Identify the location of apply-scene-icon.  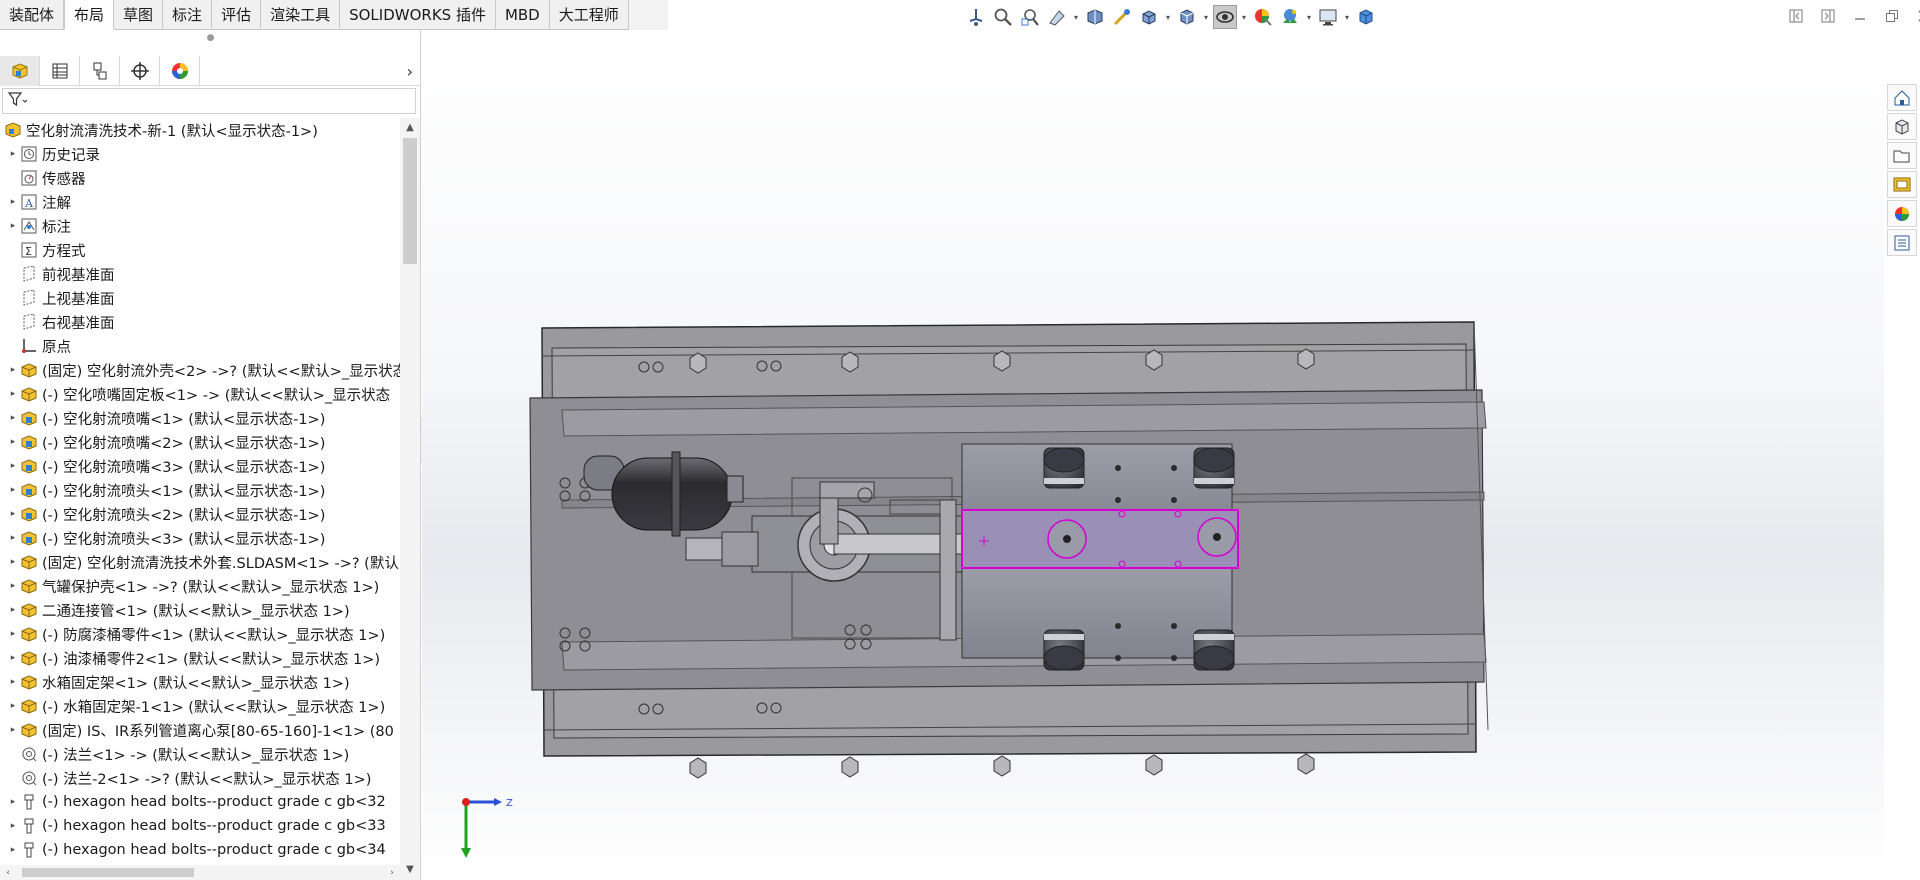
(1290, 17).